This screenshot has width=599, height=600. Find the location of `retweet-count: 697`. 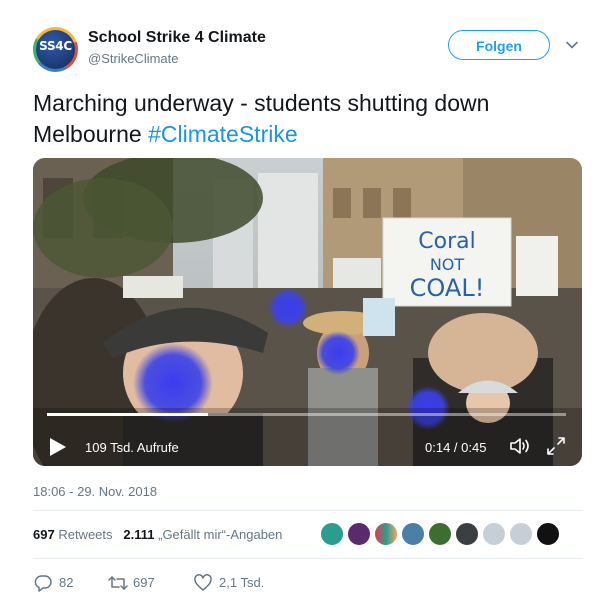

retweet-count: 697 is located at coordinates (44, 534).